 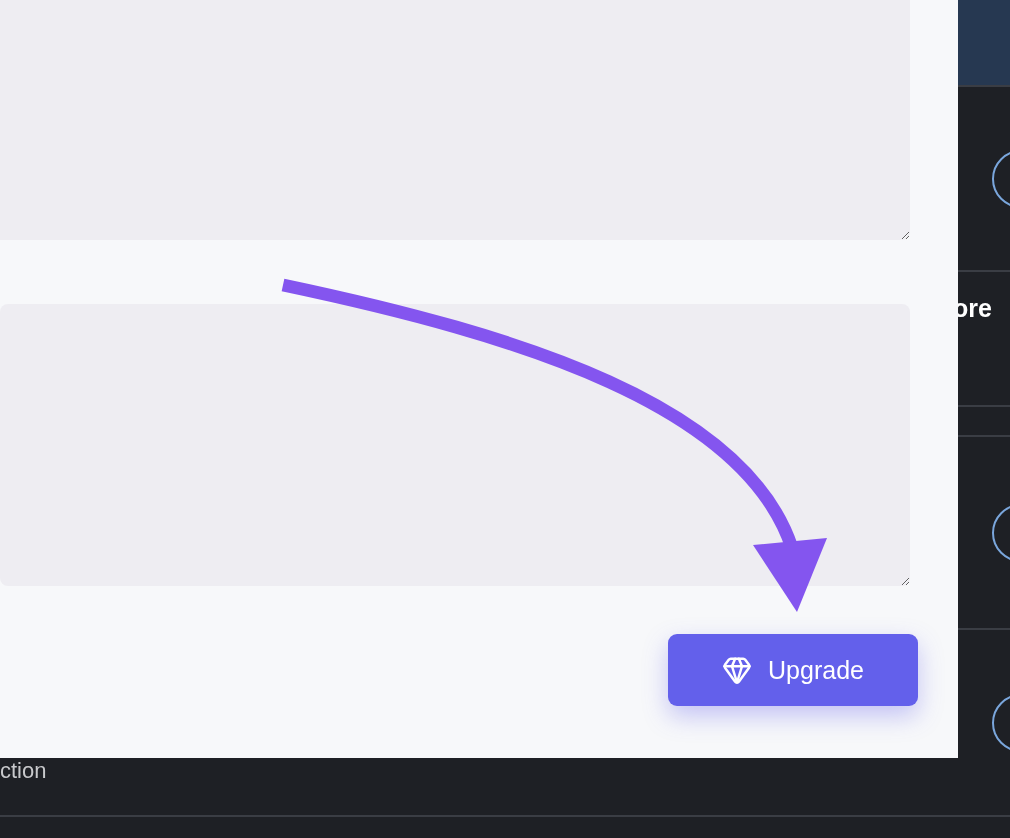 What do you see at coordinates (23, 771) in the screenshot?
I see `caption-text: ction` at bounding box center [23, 771].